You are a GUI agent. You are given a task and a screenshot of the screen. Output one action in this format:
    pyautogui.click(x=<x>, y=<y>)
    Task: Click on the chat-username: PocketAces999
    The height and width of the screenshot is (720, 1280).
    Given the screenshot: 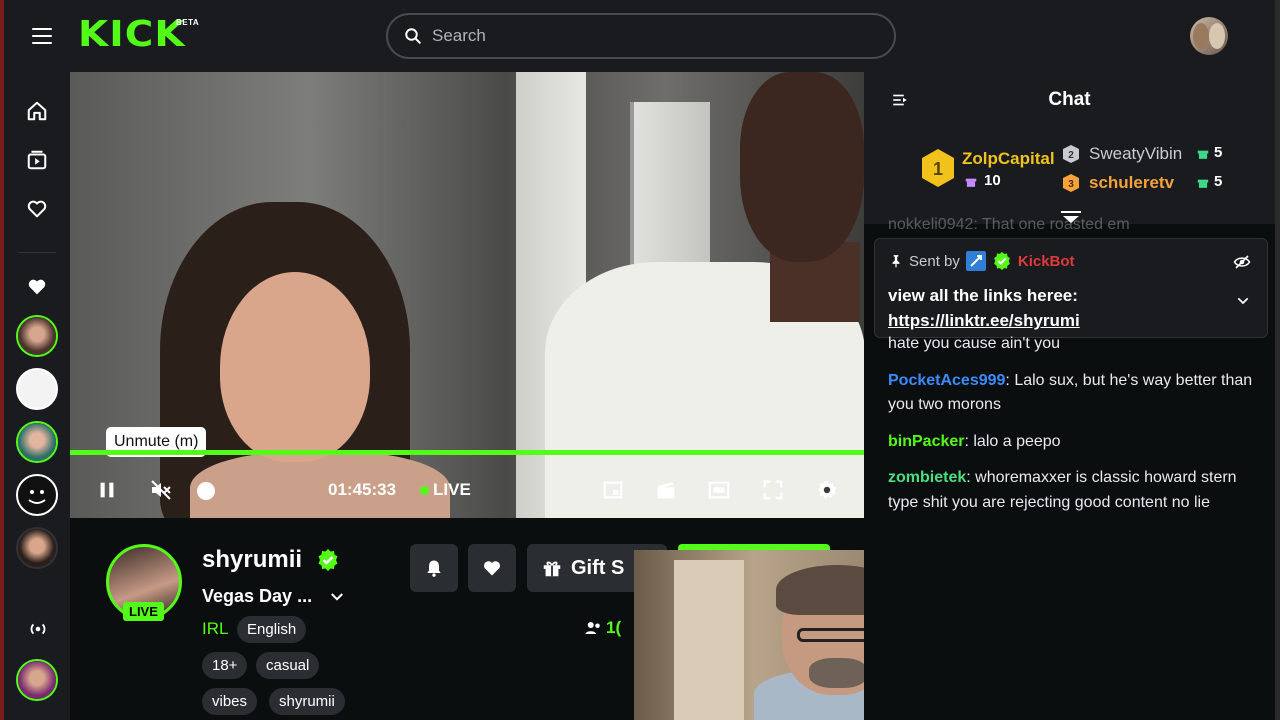 What is the action you would take?
    pyautogui.click(x=946, y=380)
    